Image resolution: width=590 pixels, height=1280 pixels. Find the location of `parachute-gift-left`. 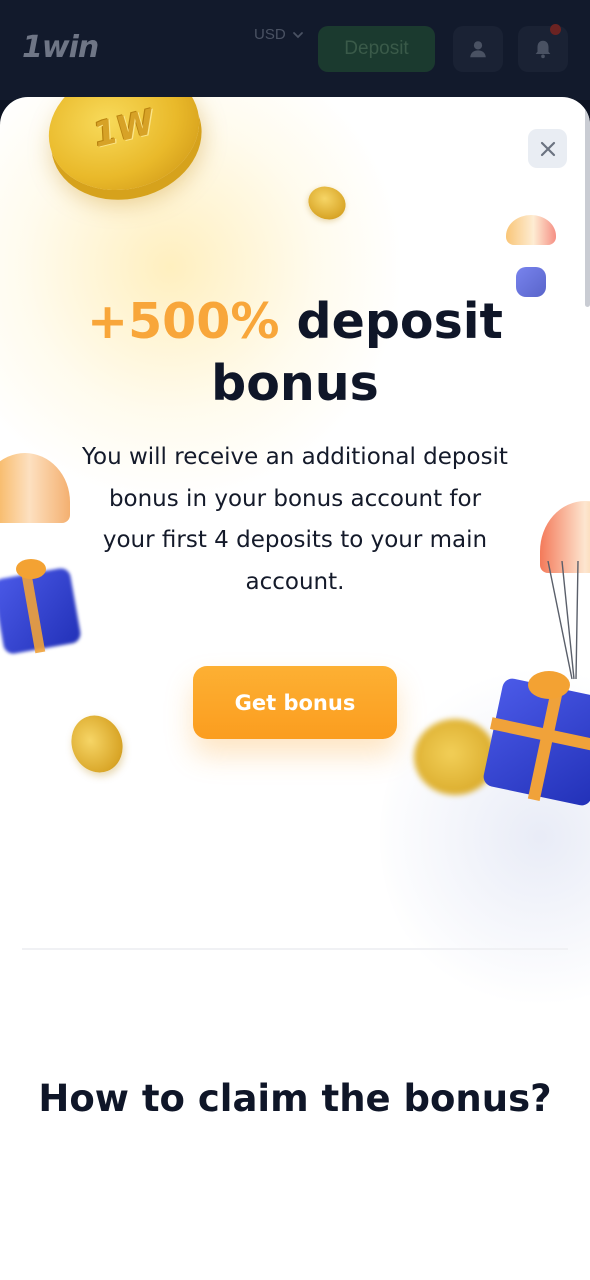

parachute-gift-left is located at coordinates (45, 563).